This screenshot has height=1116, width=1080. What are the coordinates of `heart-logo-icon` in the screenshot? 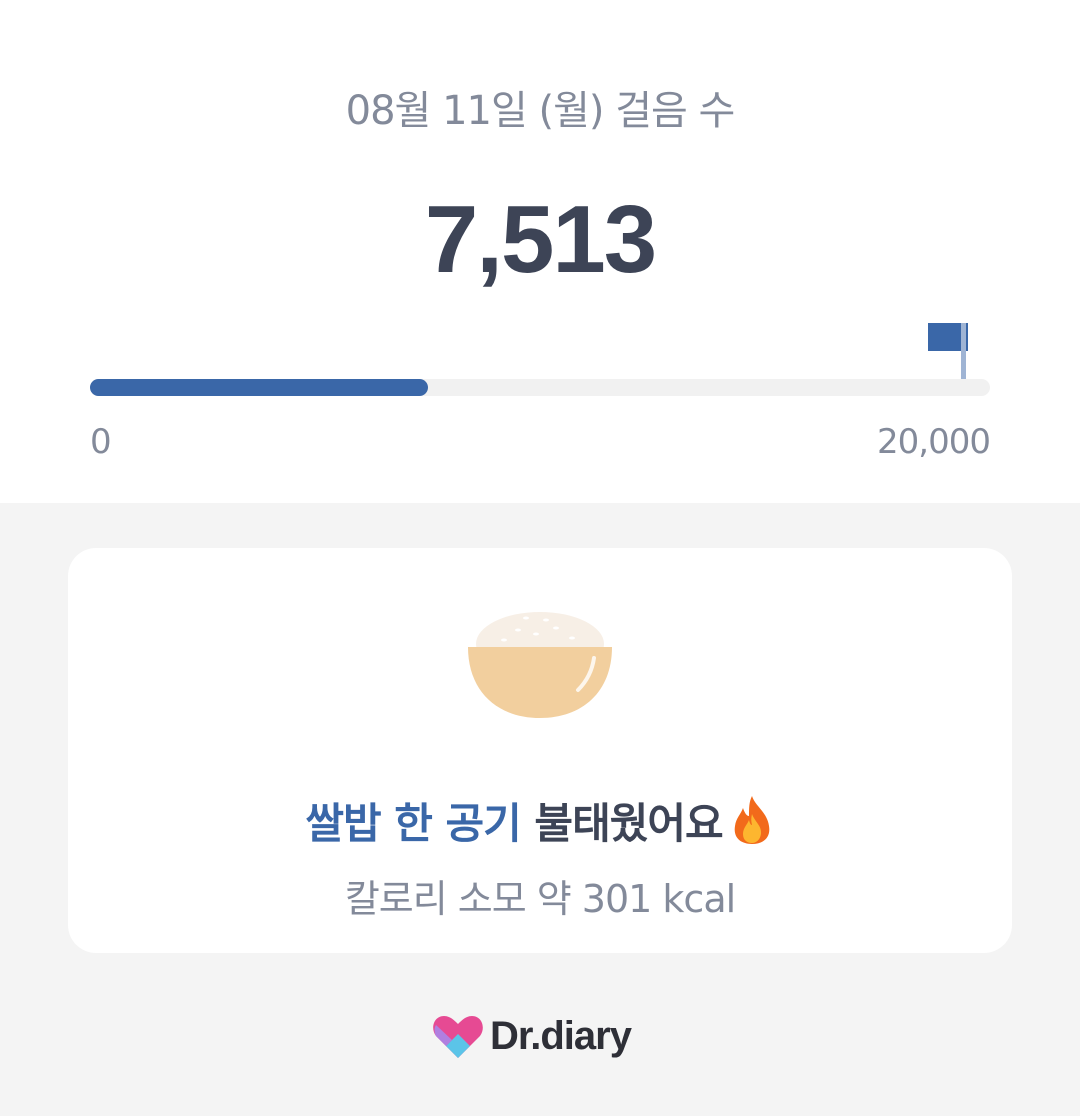 It's located at (458, 1037).